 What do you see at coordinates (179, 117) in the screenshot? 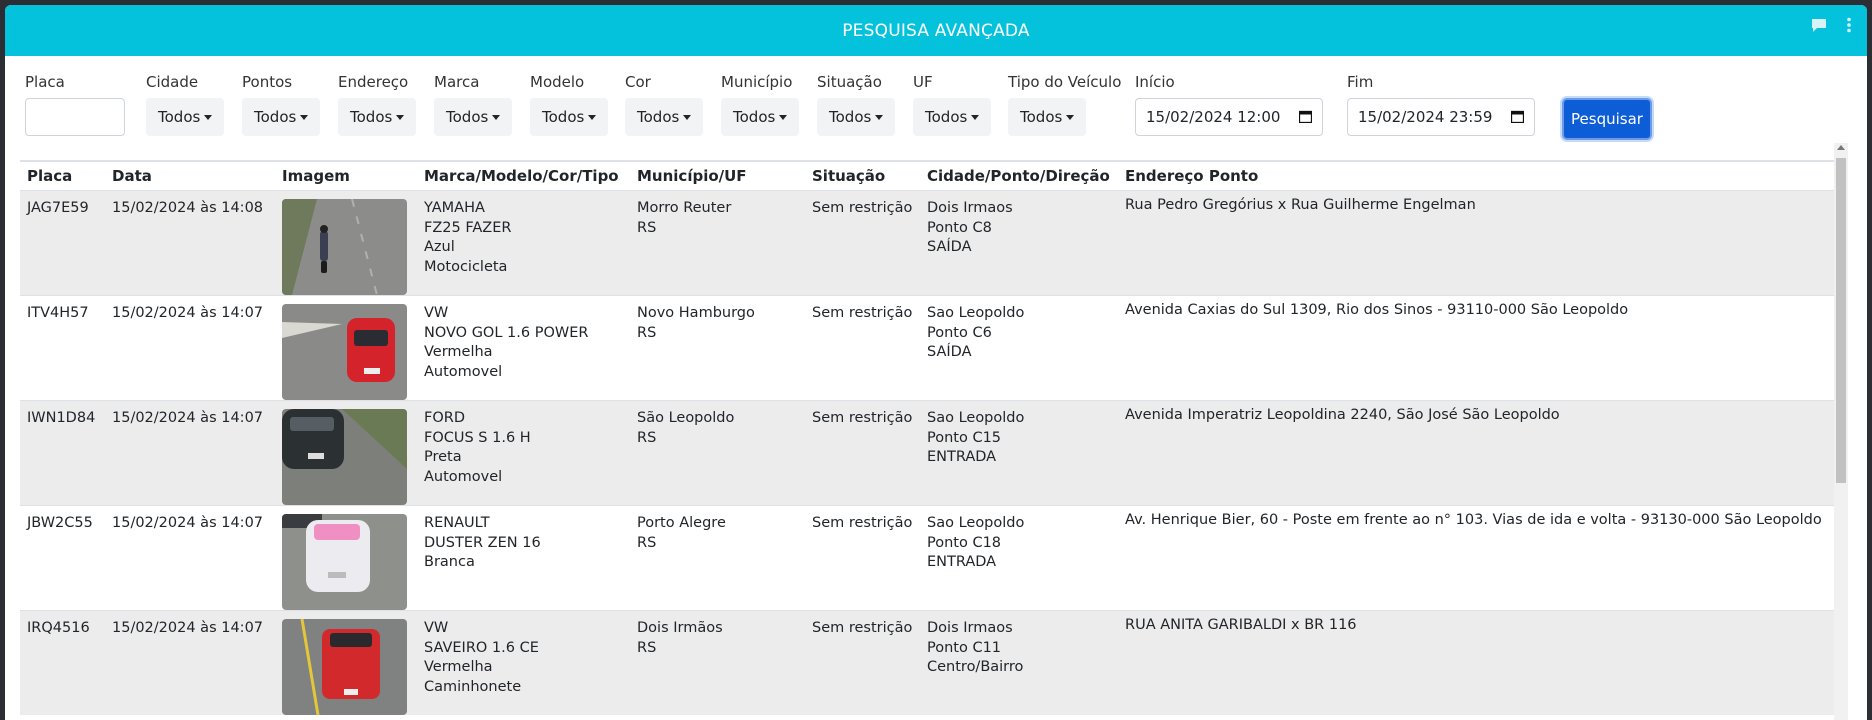
I see `cidade-value: Todos` at bounding box center [179, 117].